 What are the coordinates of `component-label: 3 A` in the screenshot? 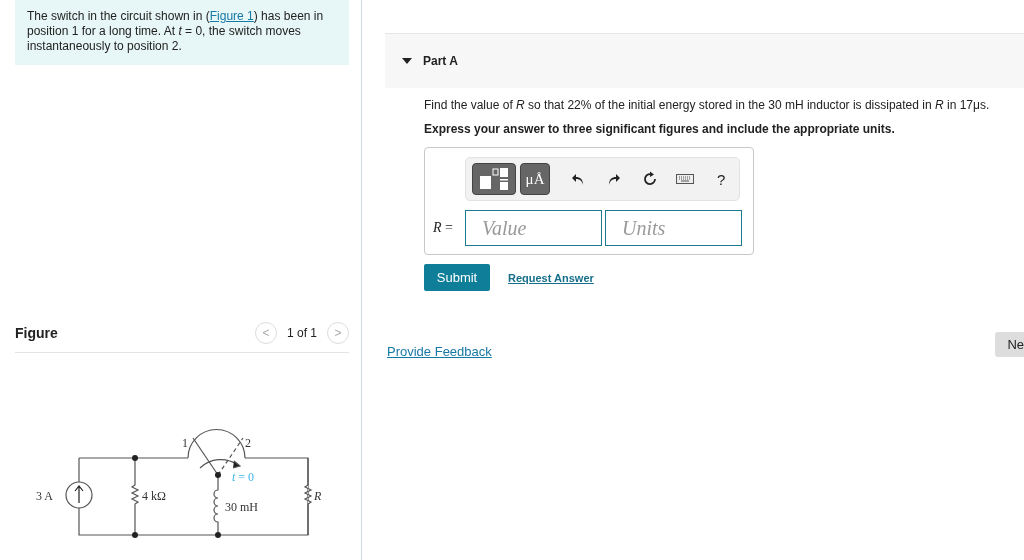 It's located at (44, 496).